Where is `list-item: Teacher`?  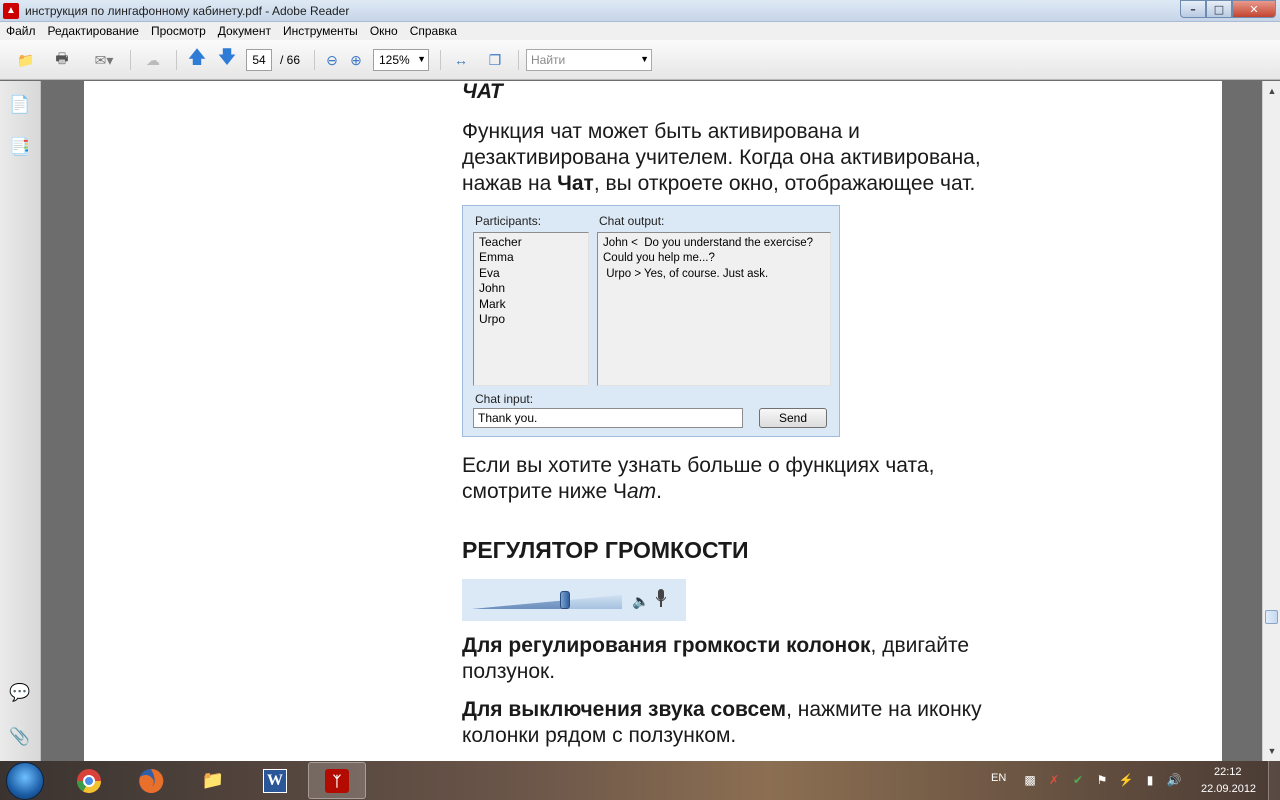 list-item: Teacher is located at coordinates (500, 242).